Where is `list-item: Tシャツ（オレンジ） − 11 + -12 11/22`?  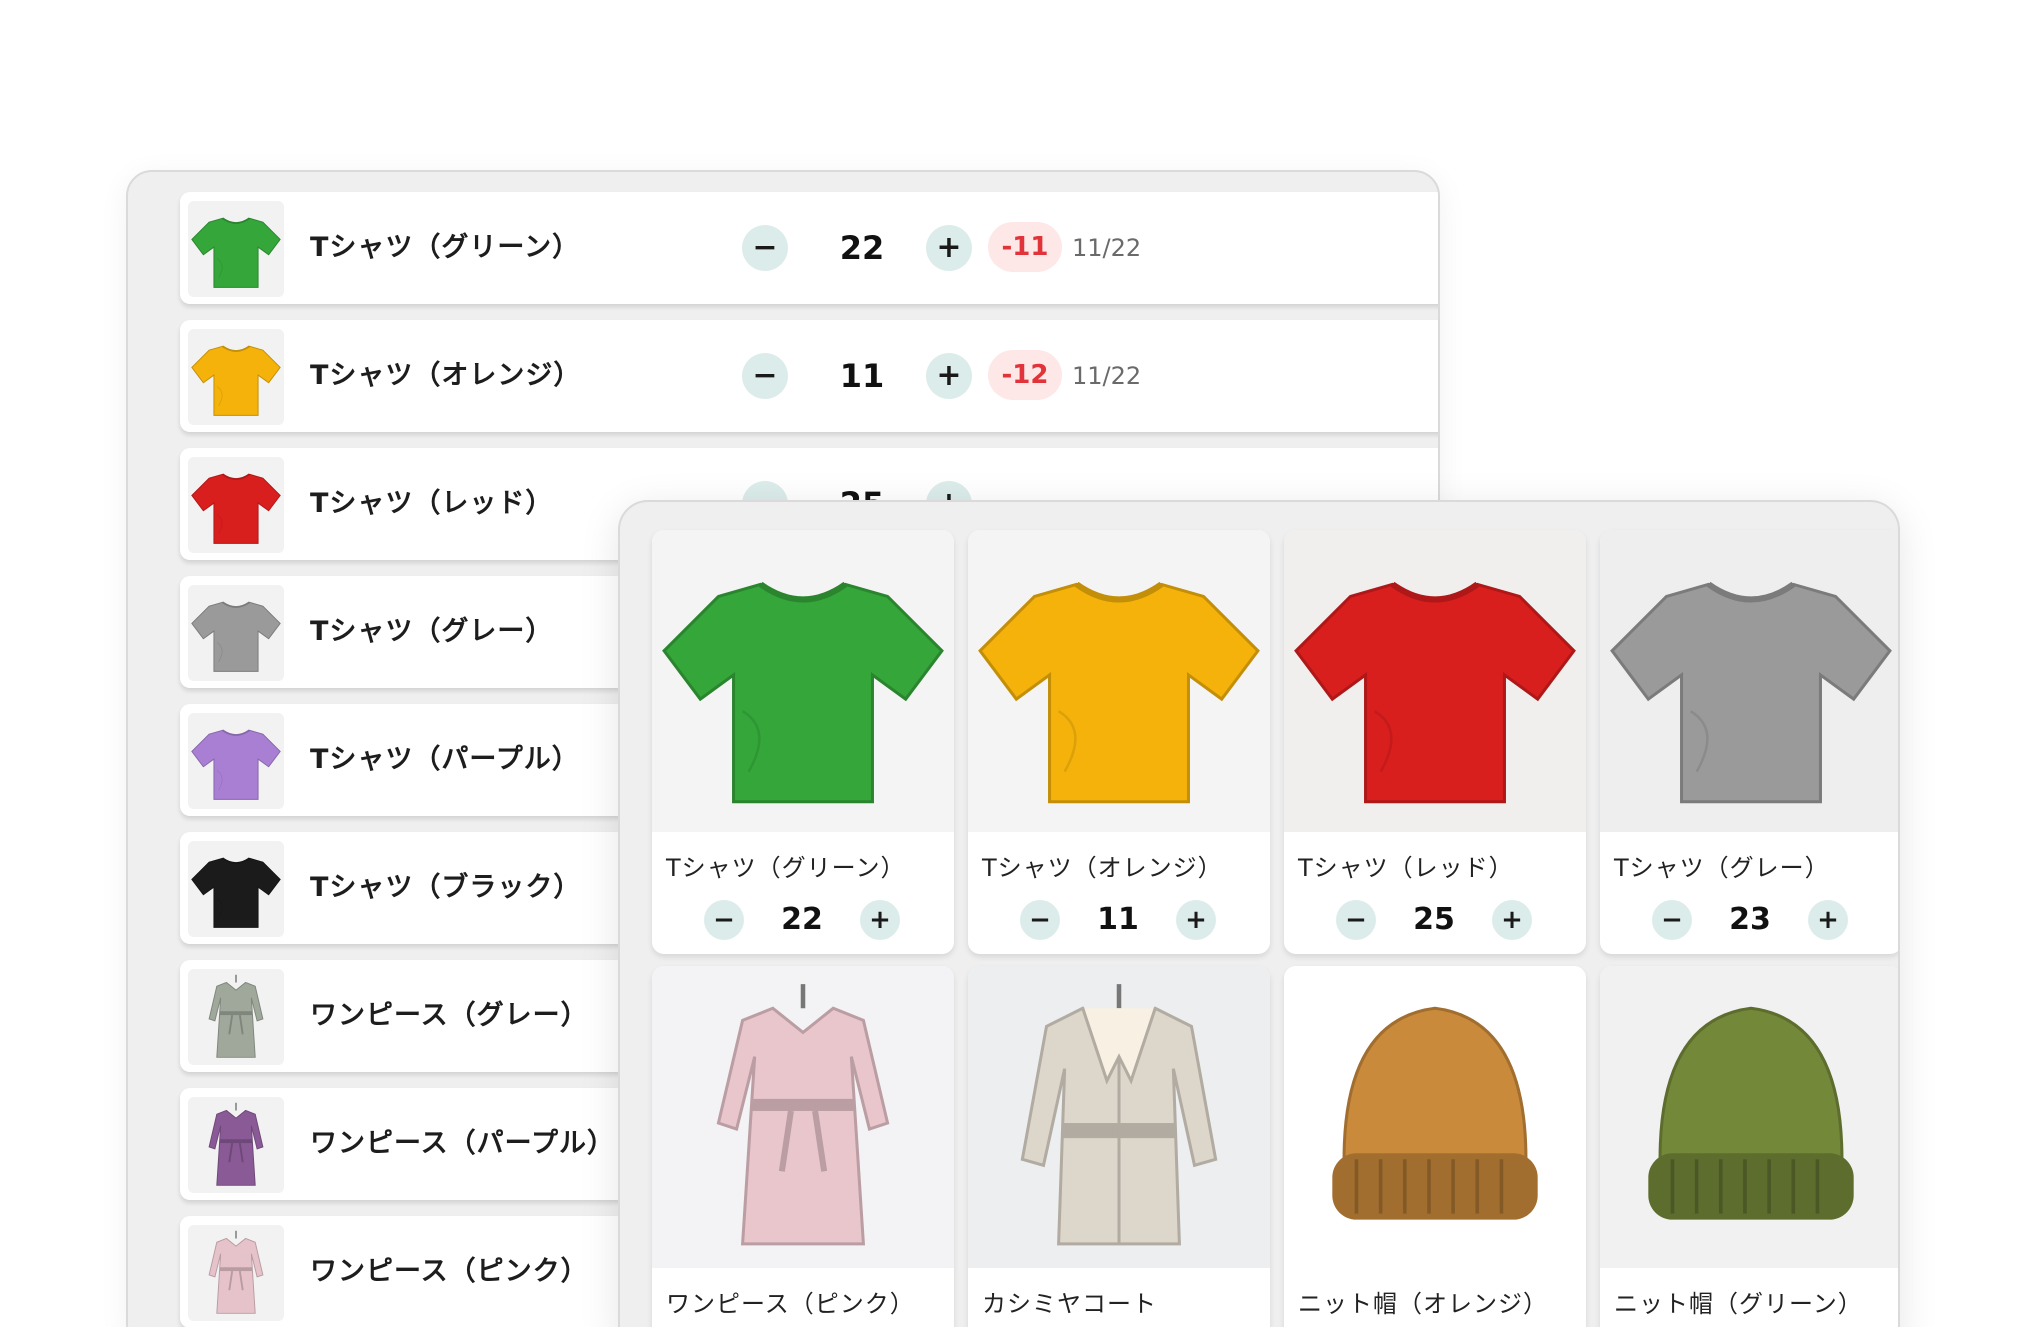 list-item: Tシャツ（オレンジ） − 11 + -12 11/22 is located at coordinates (809, 376).